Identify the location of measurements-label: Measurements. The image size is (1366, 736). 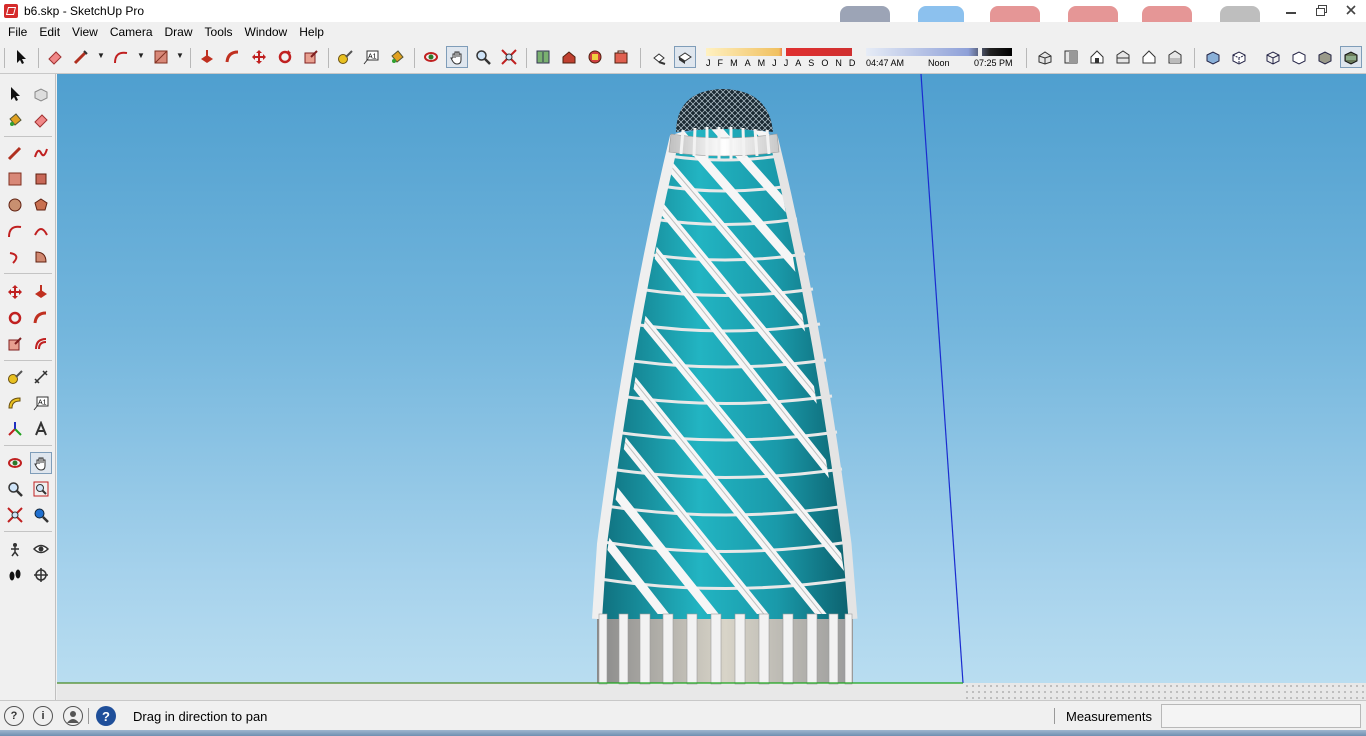
(1109, 716).